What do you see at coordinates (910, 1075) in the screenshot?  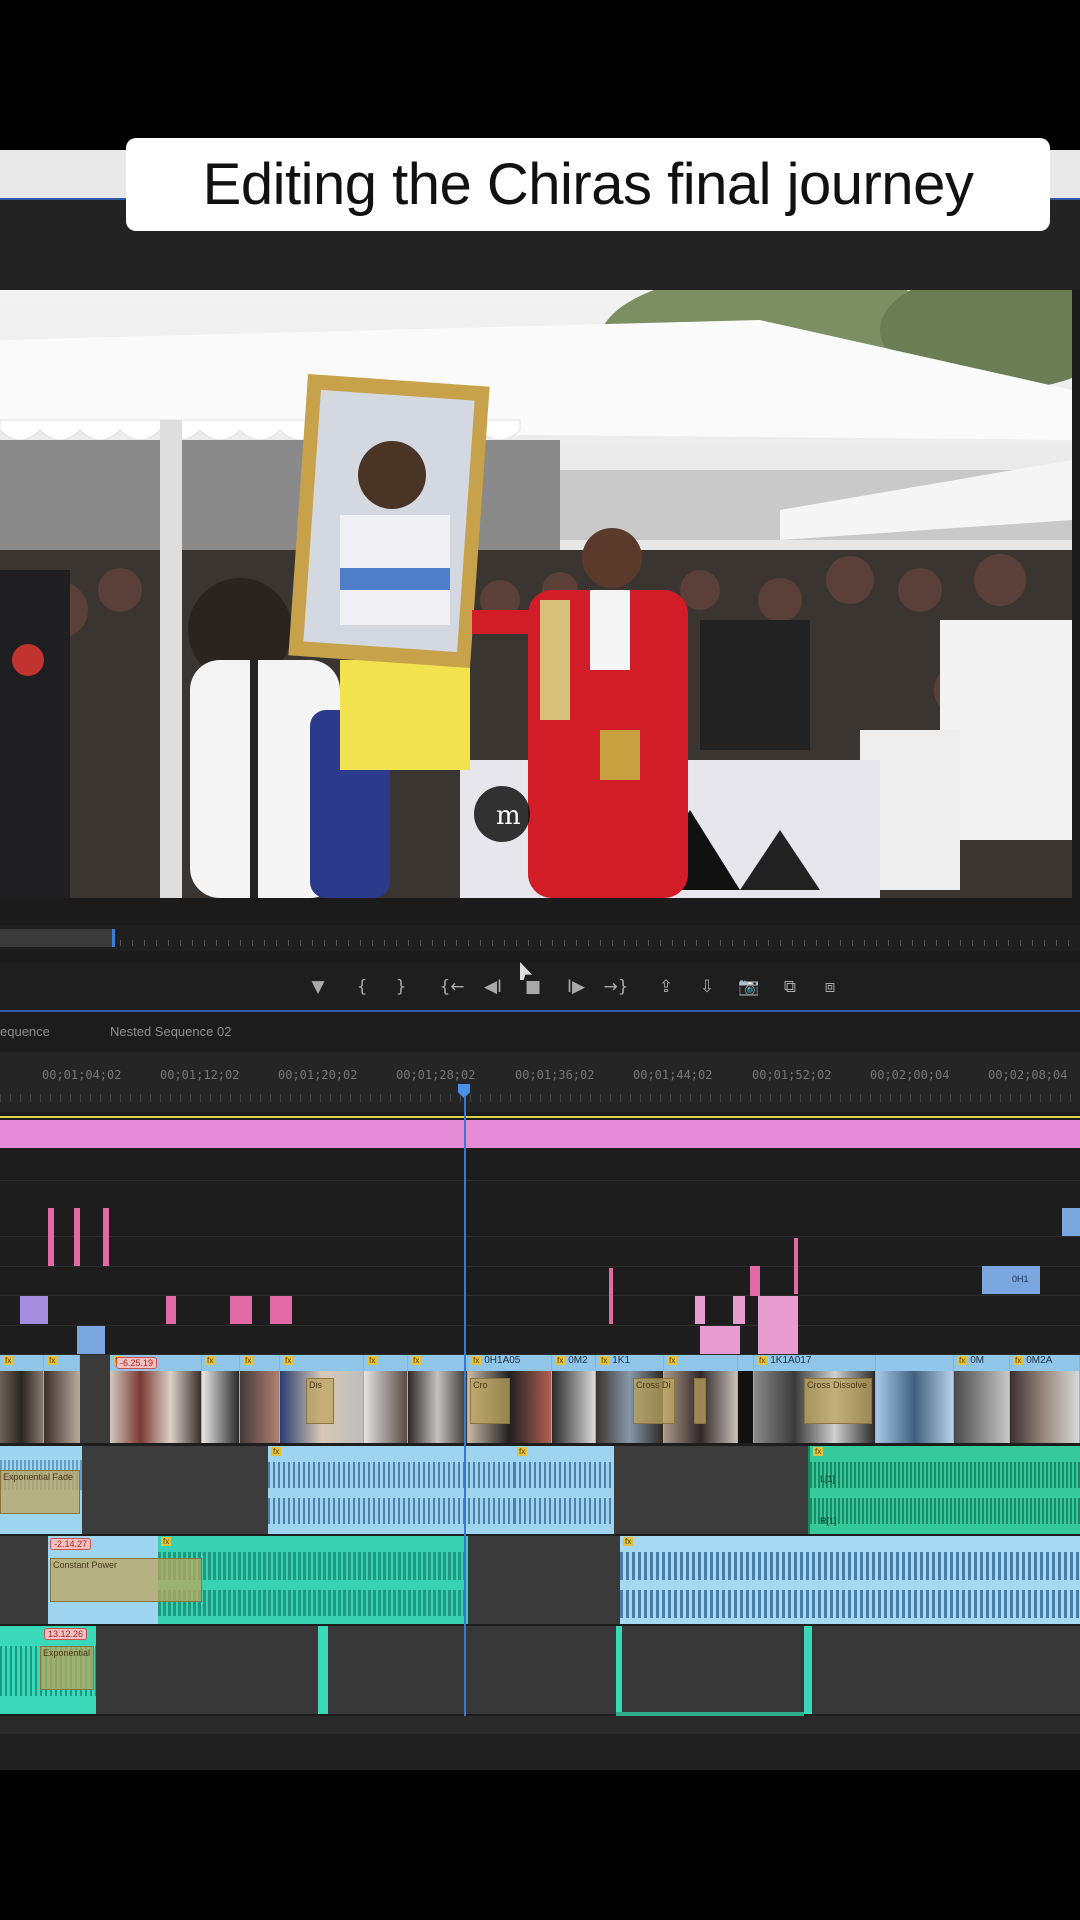 I see `timecode-label: 00;02;00;04` at bounding box center [910, 1075].